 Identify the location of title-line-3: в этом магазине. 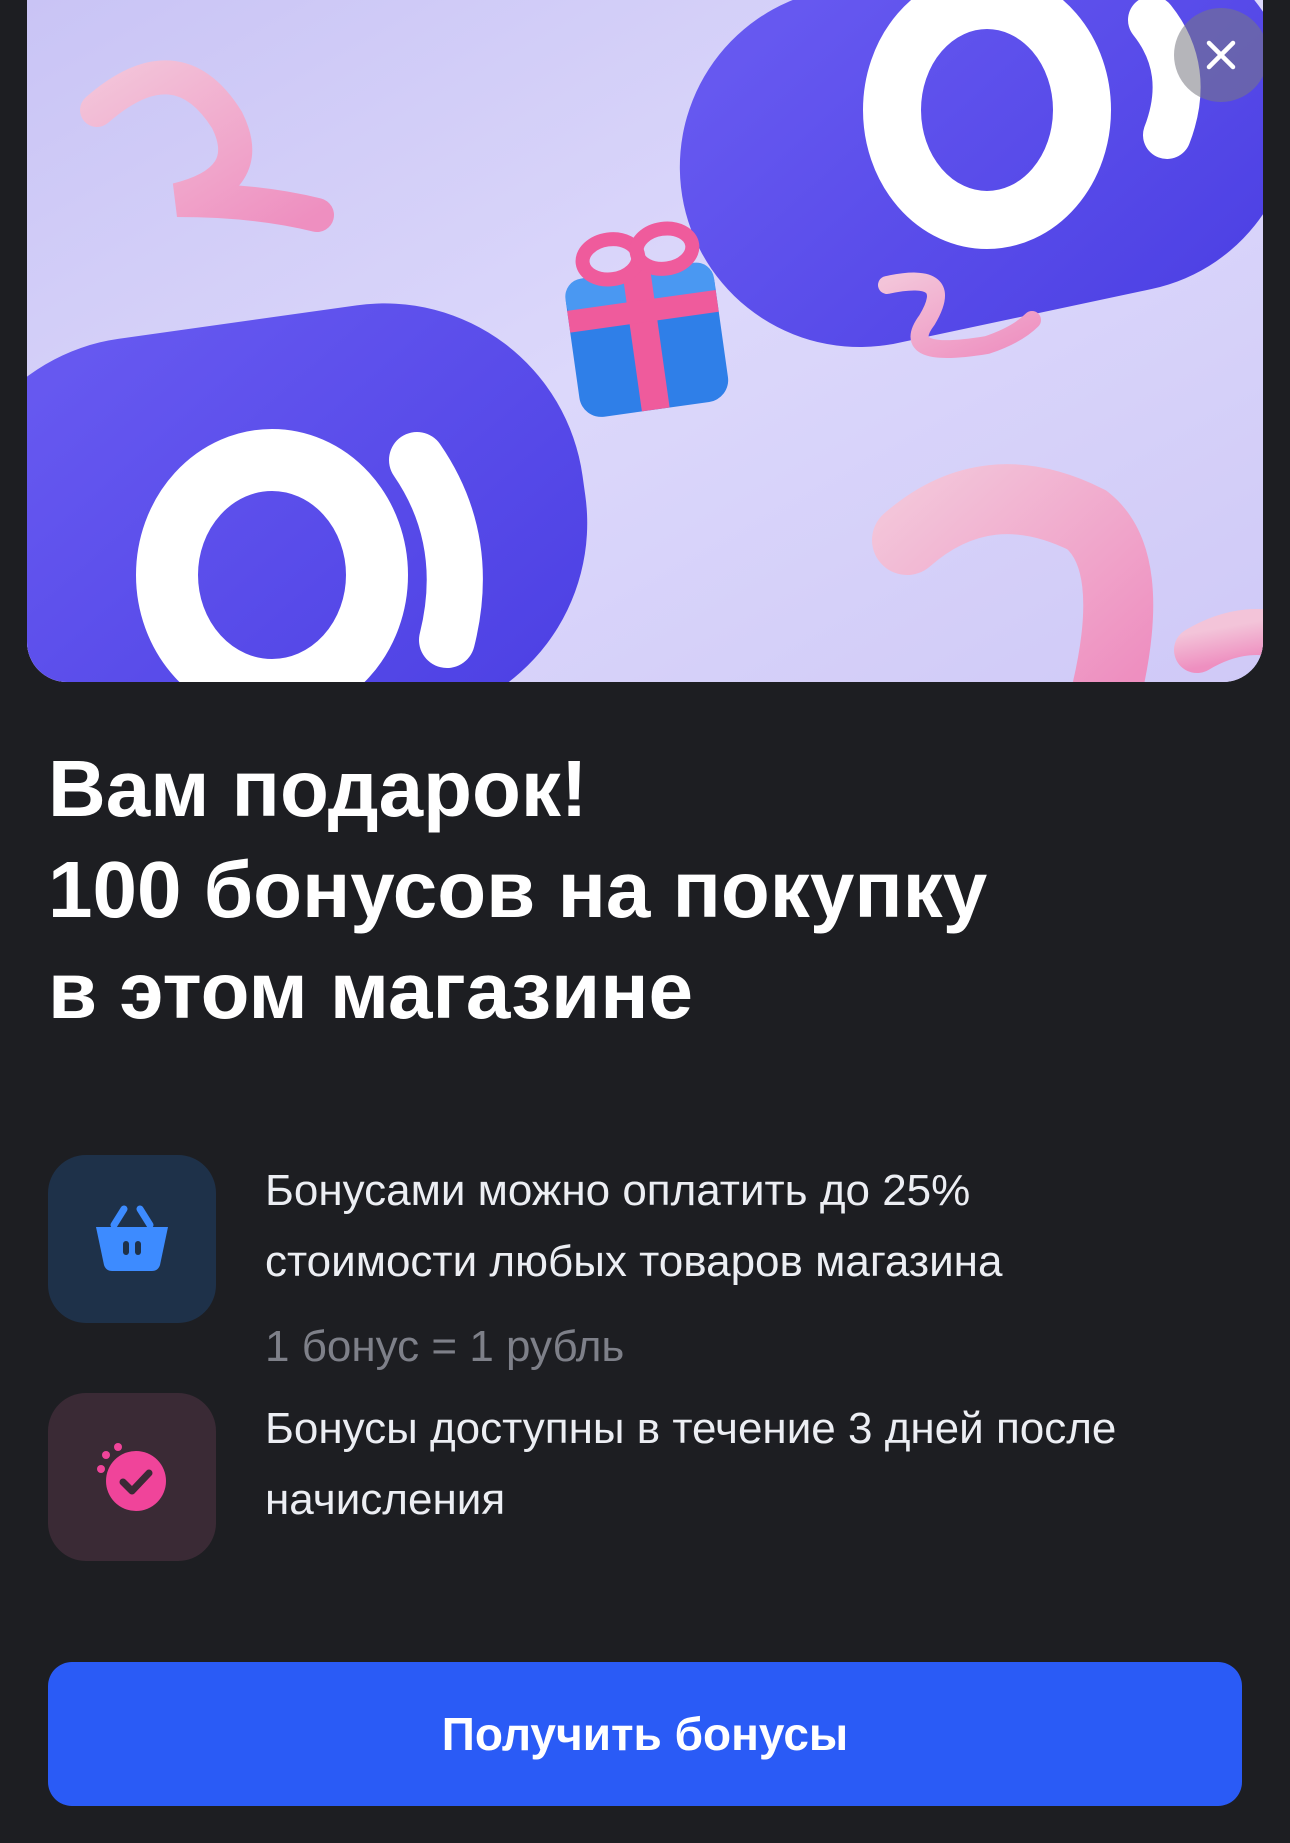
(371, 990).